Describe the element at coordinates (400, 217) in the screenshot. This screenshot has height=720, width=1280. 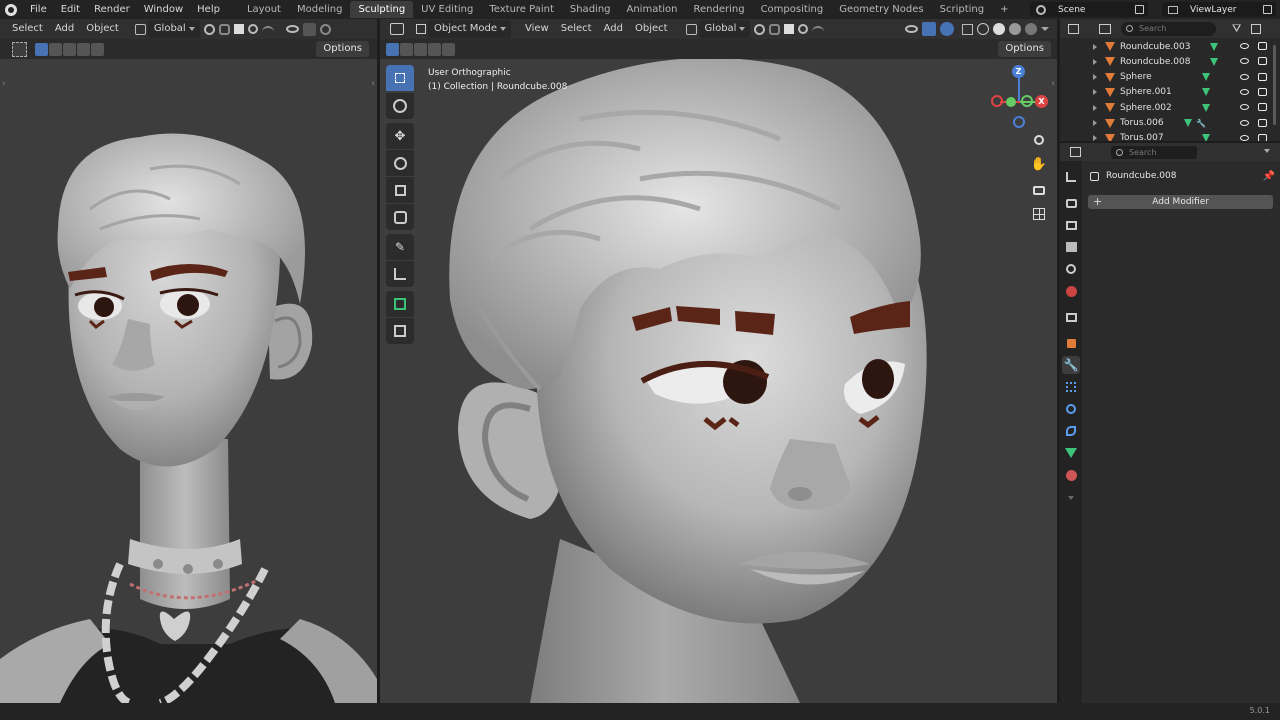
I see `transform-tool` at that location.